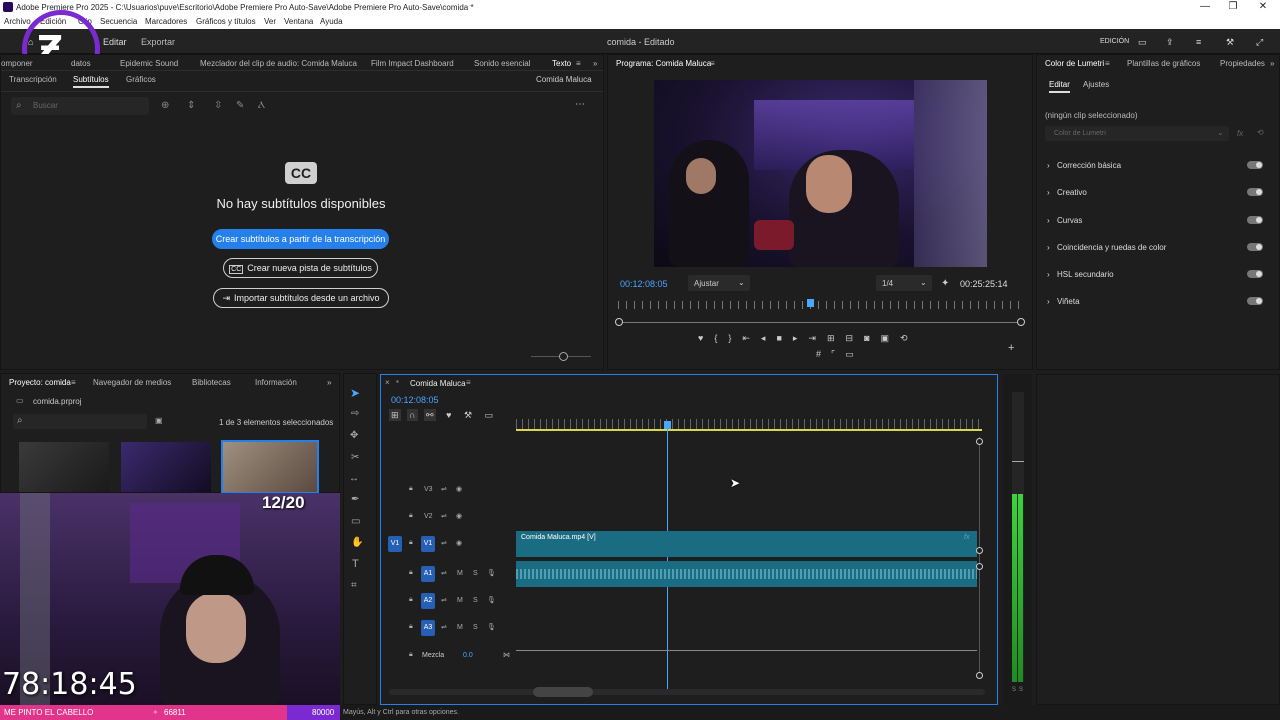  I want to click on workspace-label: EDICIÓN, so click(1114, 41).